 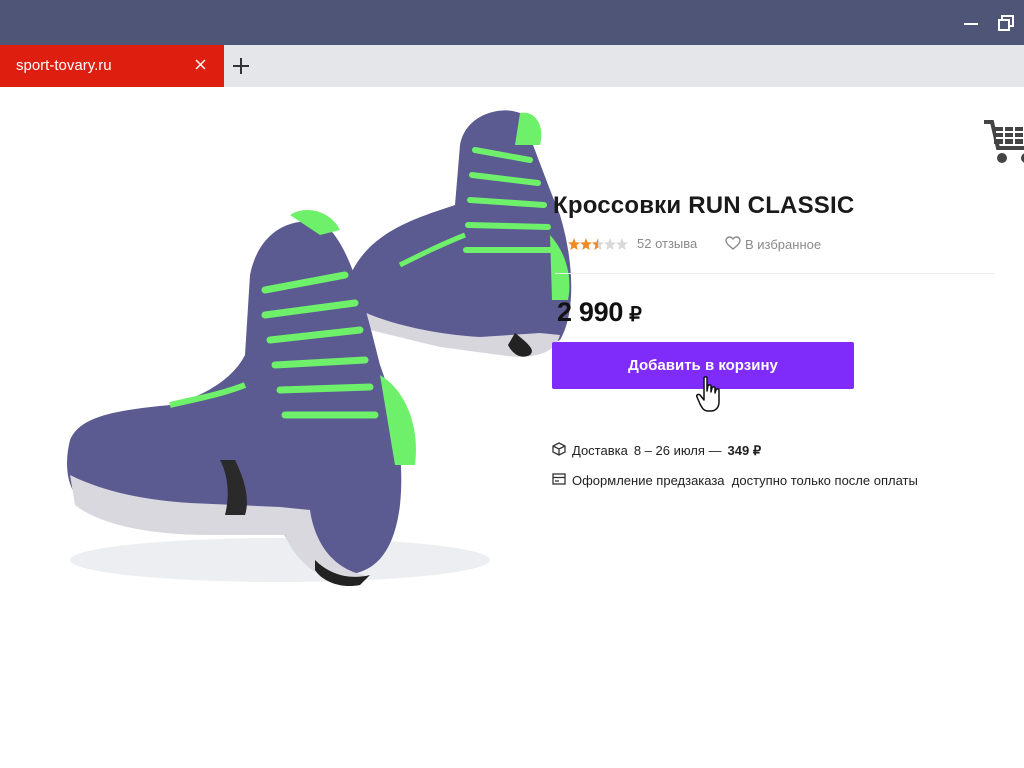 I want to click on favorite-label: В избранное, so click(x=783, y=244).